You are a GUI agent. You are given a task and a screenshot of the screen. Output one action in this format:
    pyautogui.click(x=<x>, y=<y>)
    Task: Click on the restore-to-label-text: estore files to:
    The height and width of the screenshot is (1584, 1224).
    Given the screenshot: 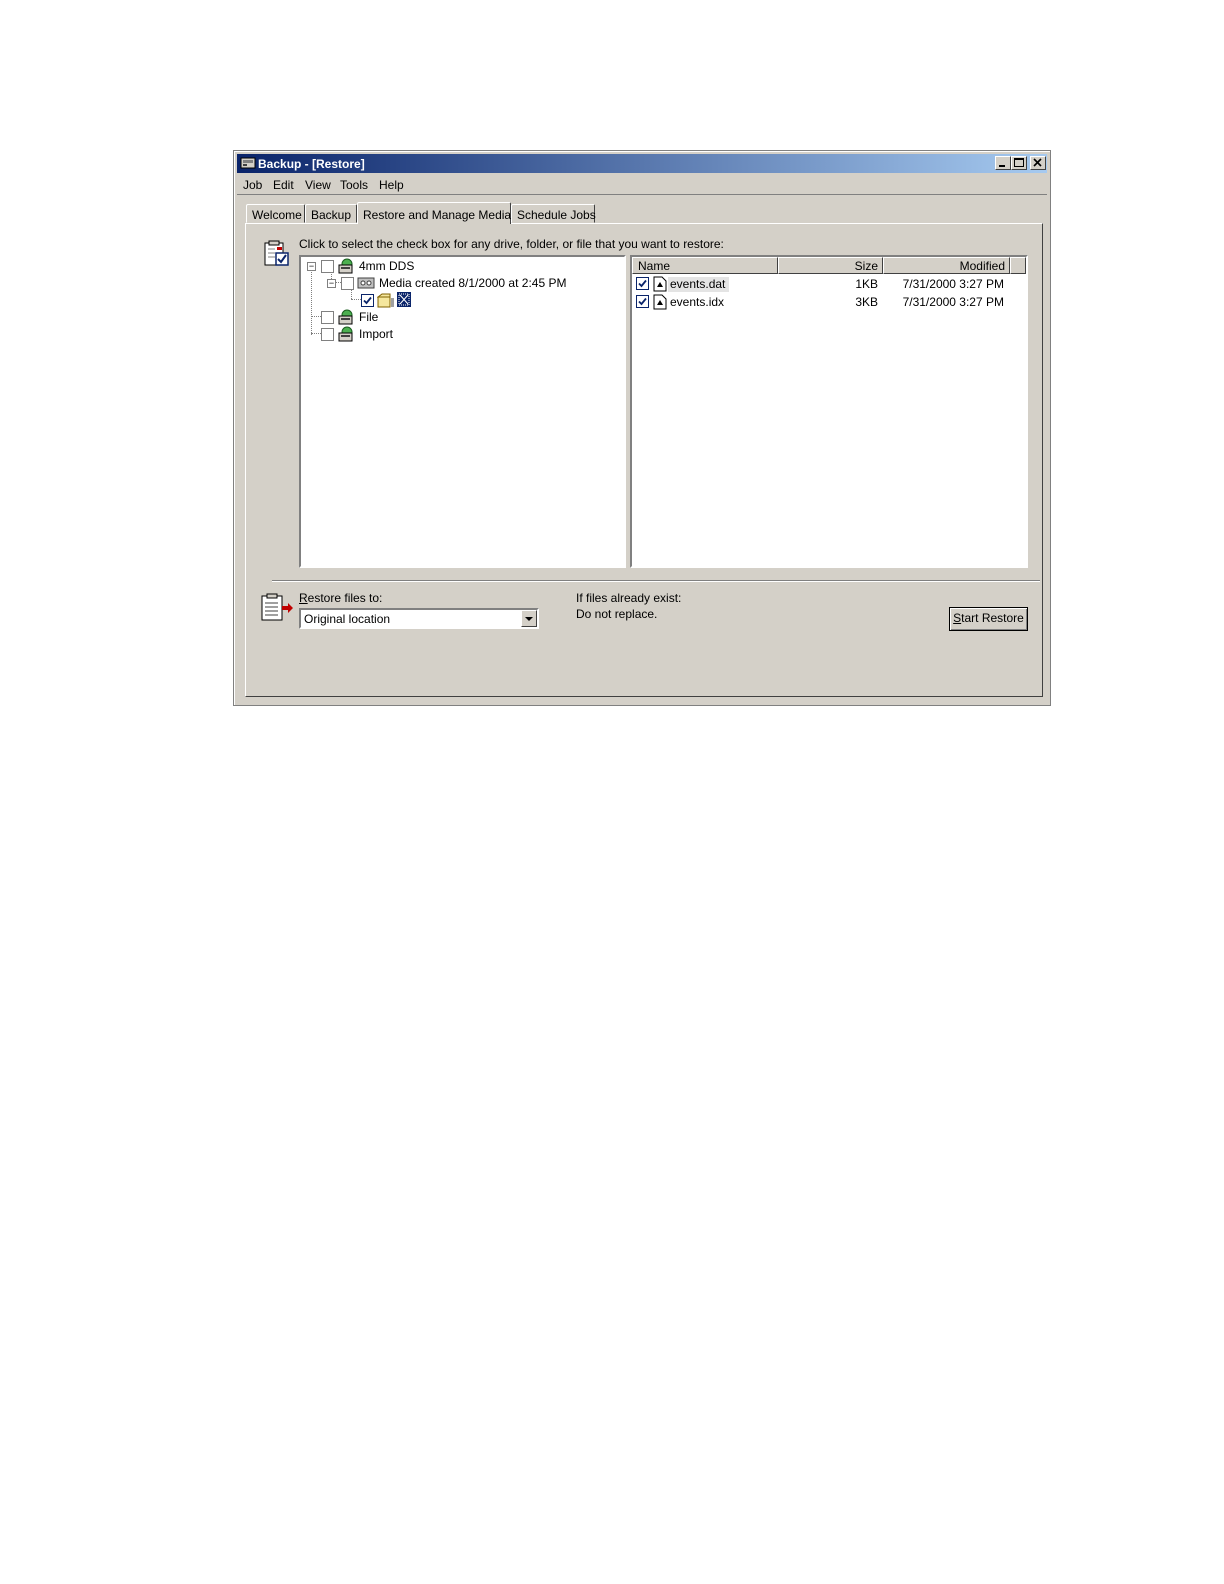 What is the action you would take?
    pyautogui.click(x=345, y=598)
    